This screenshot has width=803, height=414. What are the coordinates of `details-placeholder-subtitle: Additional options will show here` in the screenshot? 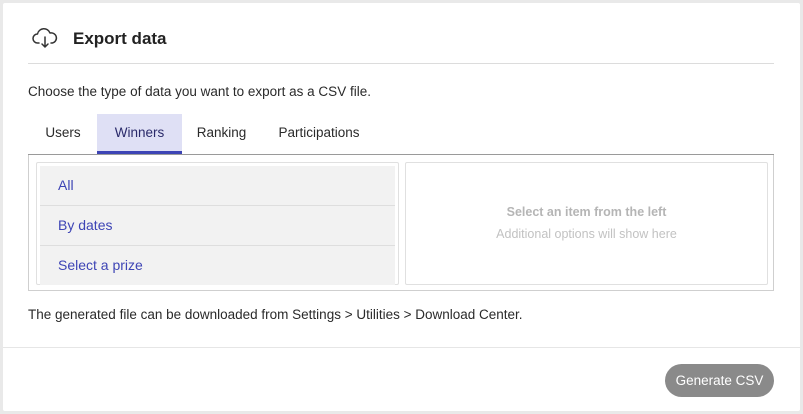 It's located at (586, 234).